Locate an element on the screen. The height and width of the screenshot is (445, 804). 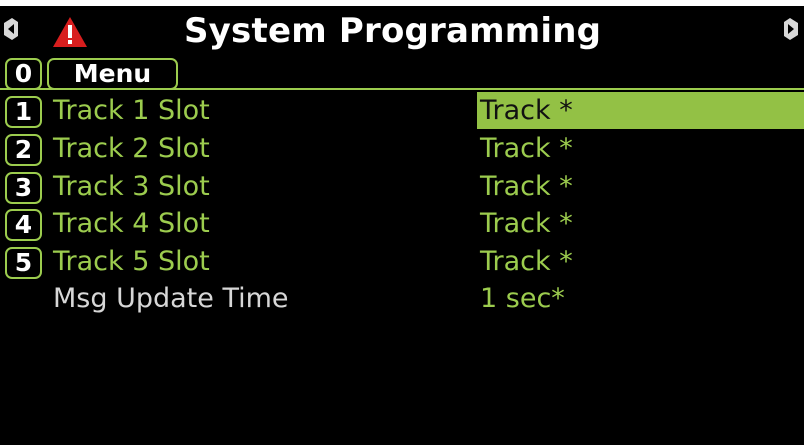
row-label: Track 5 Slot is located at coordinates (131, 261).